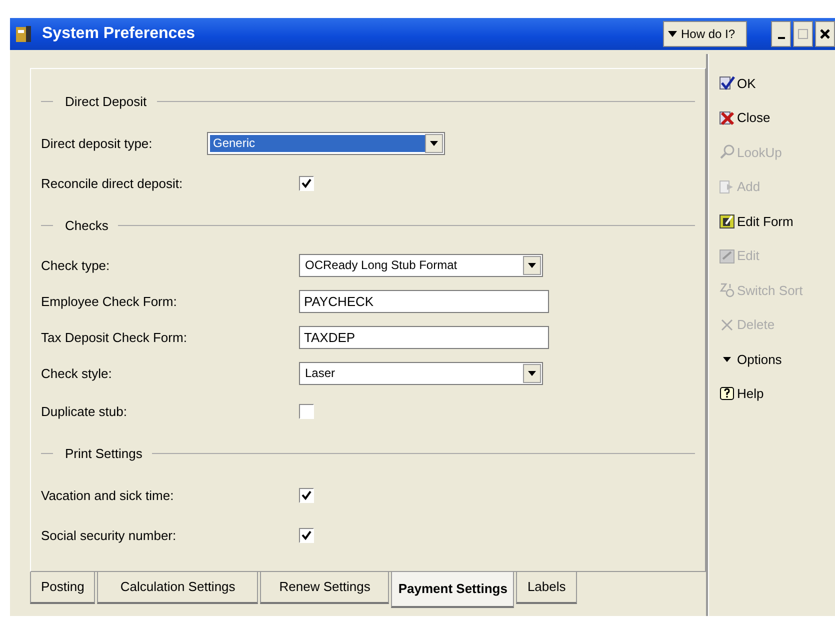 The image size is (835, 627). Describe the element at coordinates (421, 265) in the screenshot. I see `dropdown: OCReady Long Stub Format` at that location.